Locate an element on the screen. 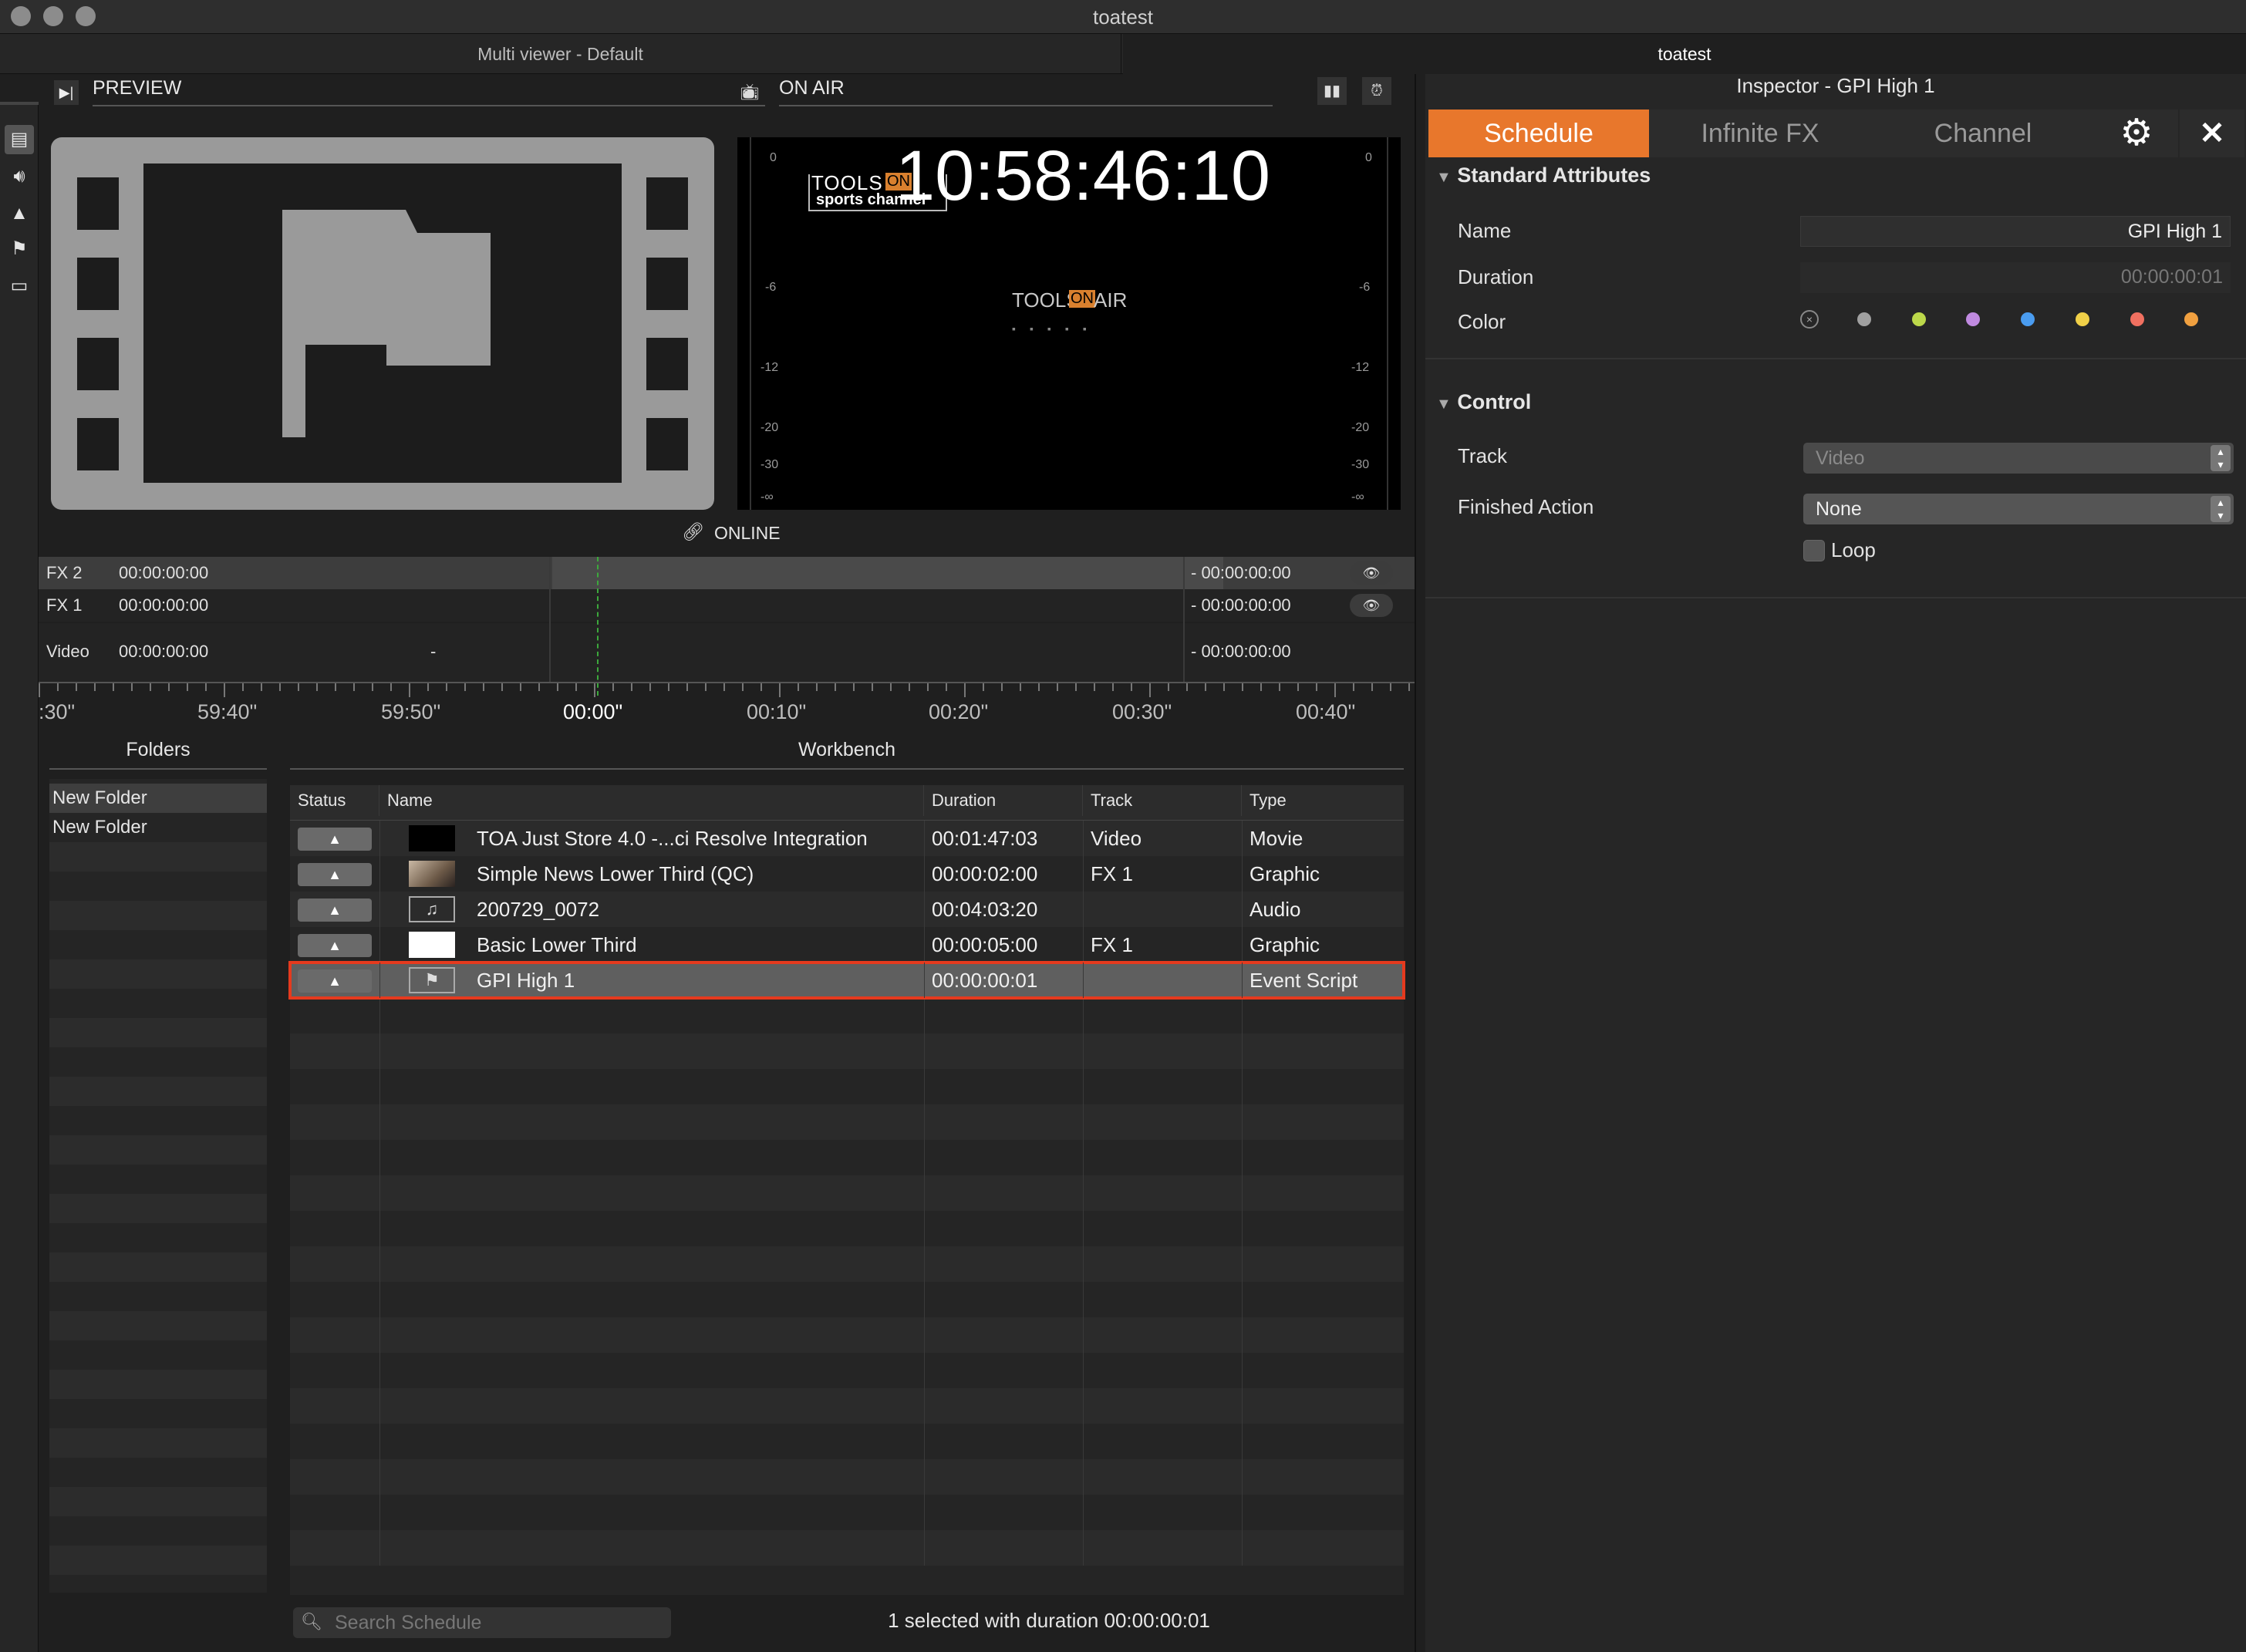 The width and height of the screenshot is (2246, 1652). table-row: ▲ ⚑ GPI High 1 00:00:00:01 Event Script is located at coordinates (847, 981).